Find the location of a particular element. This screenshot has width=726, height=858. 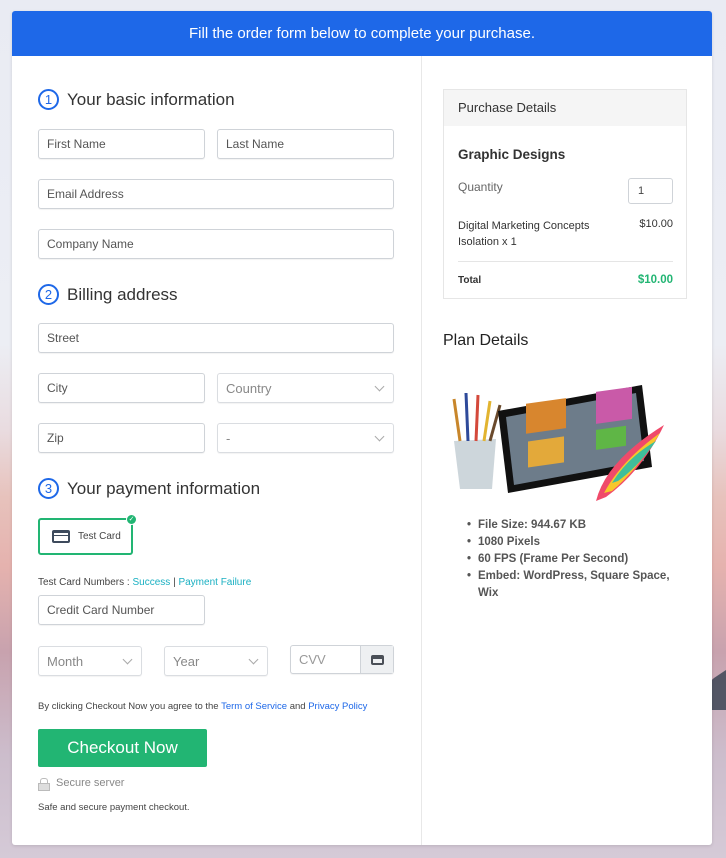

cvv-card-addon is located at coordinates (376, 659).